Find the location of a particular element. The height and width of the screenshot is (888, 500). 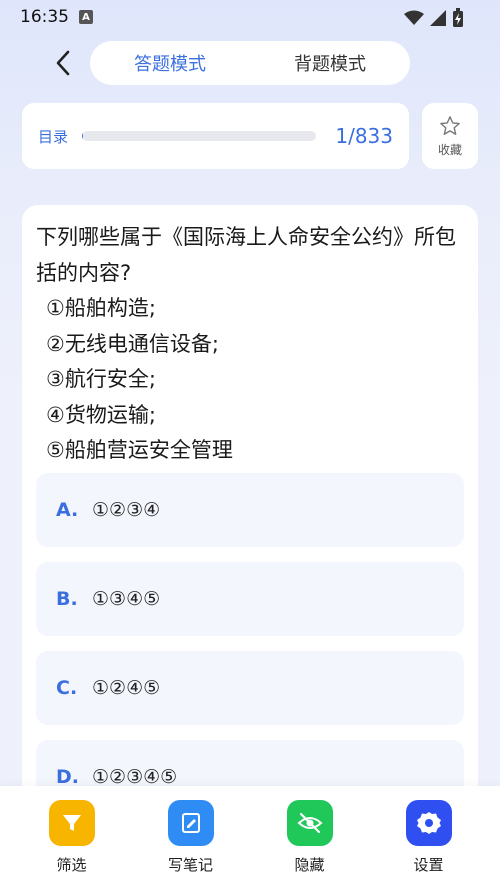

favorite-label: 收藏 is located at coordinates (449, 149).